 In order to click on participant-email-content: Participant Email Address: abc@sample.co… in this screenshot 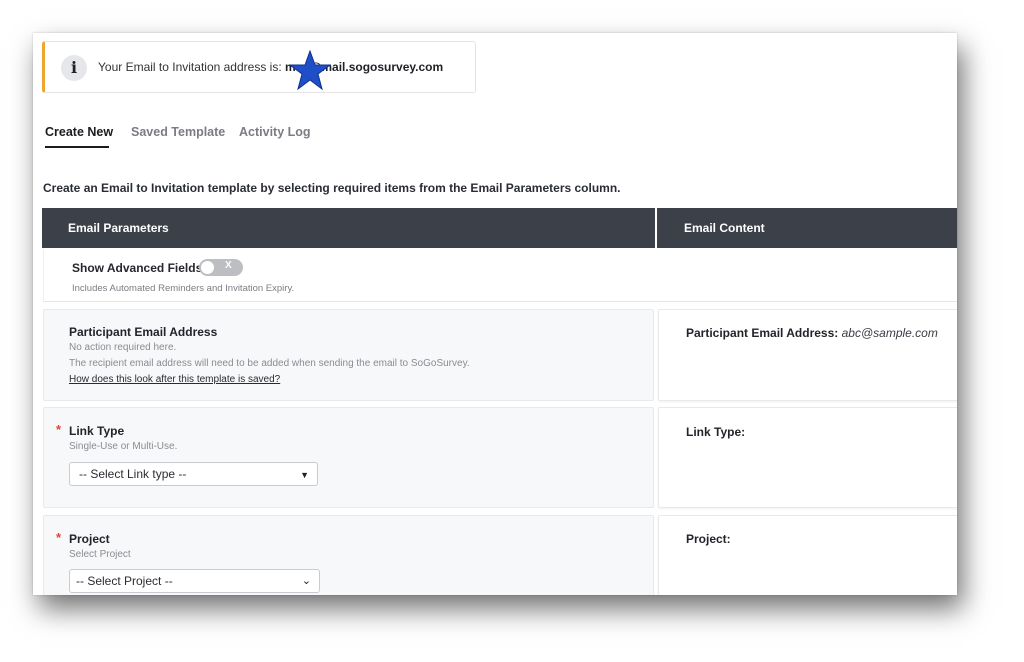, I will do `click(812, 333)`.